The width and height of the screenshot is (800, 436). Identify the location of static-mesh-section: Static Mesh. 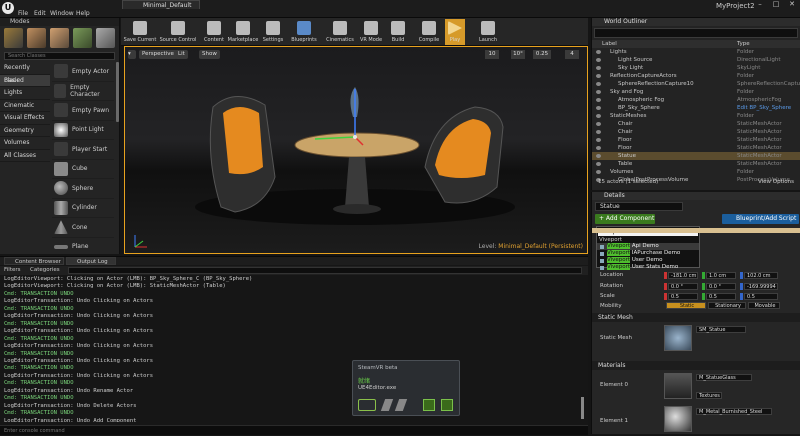
(696, 317).